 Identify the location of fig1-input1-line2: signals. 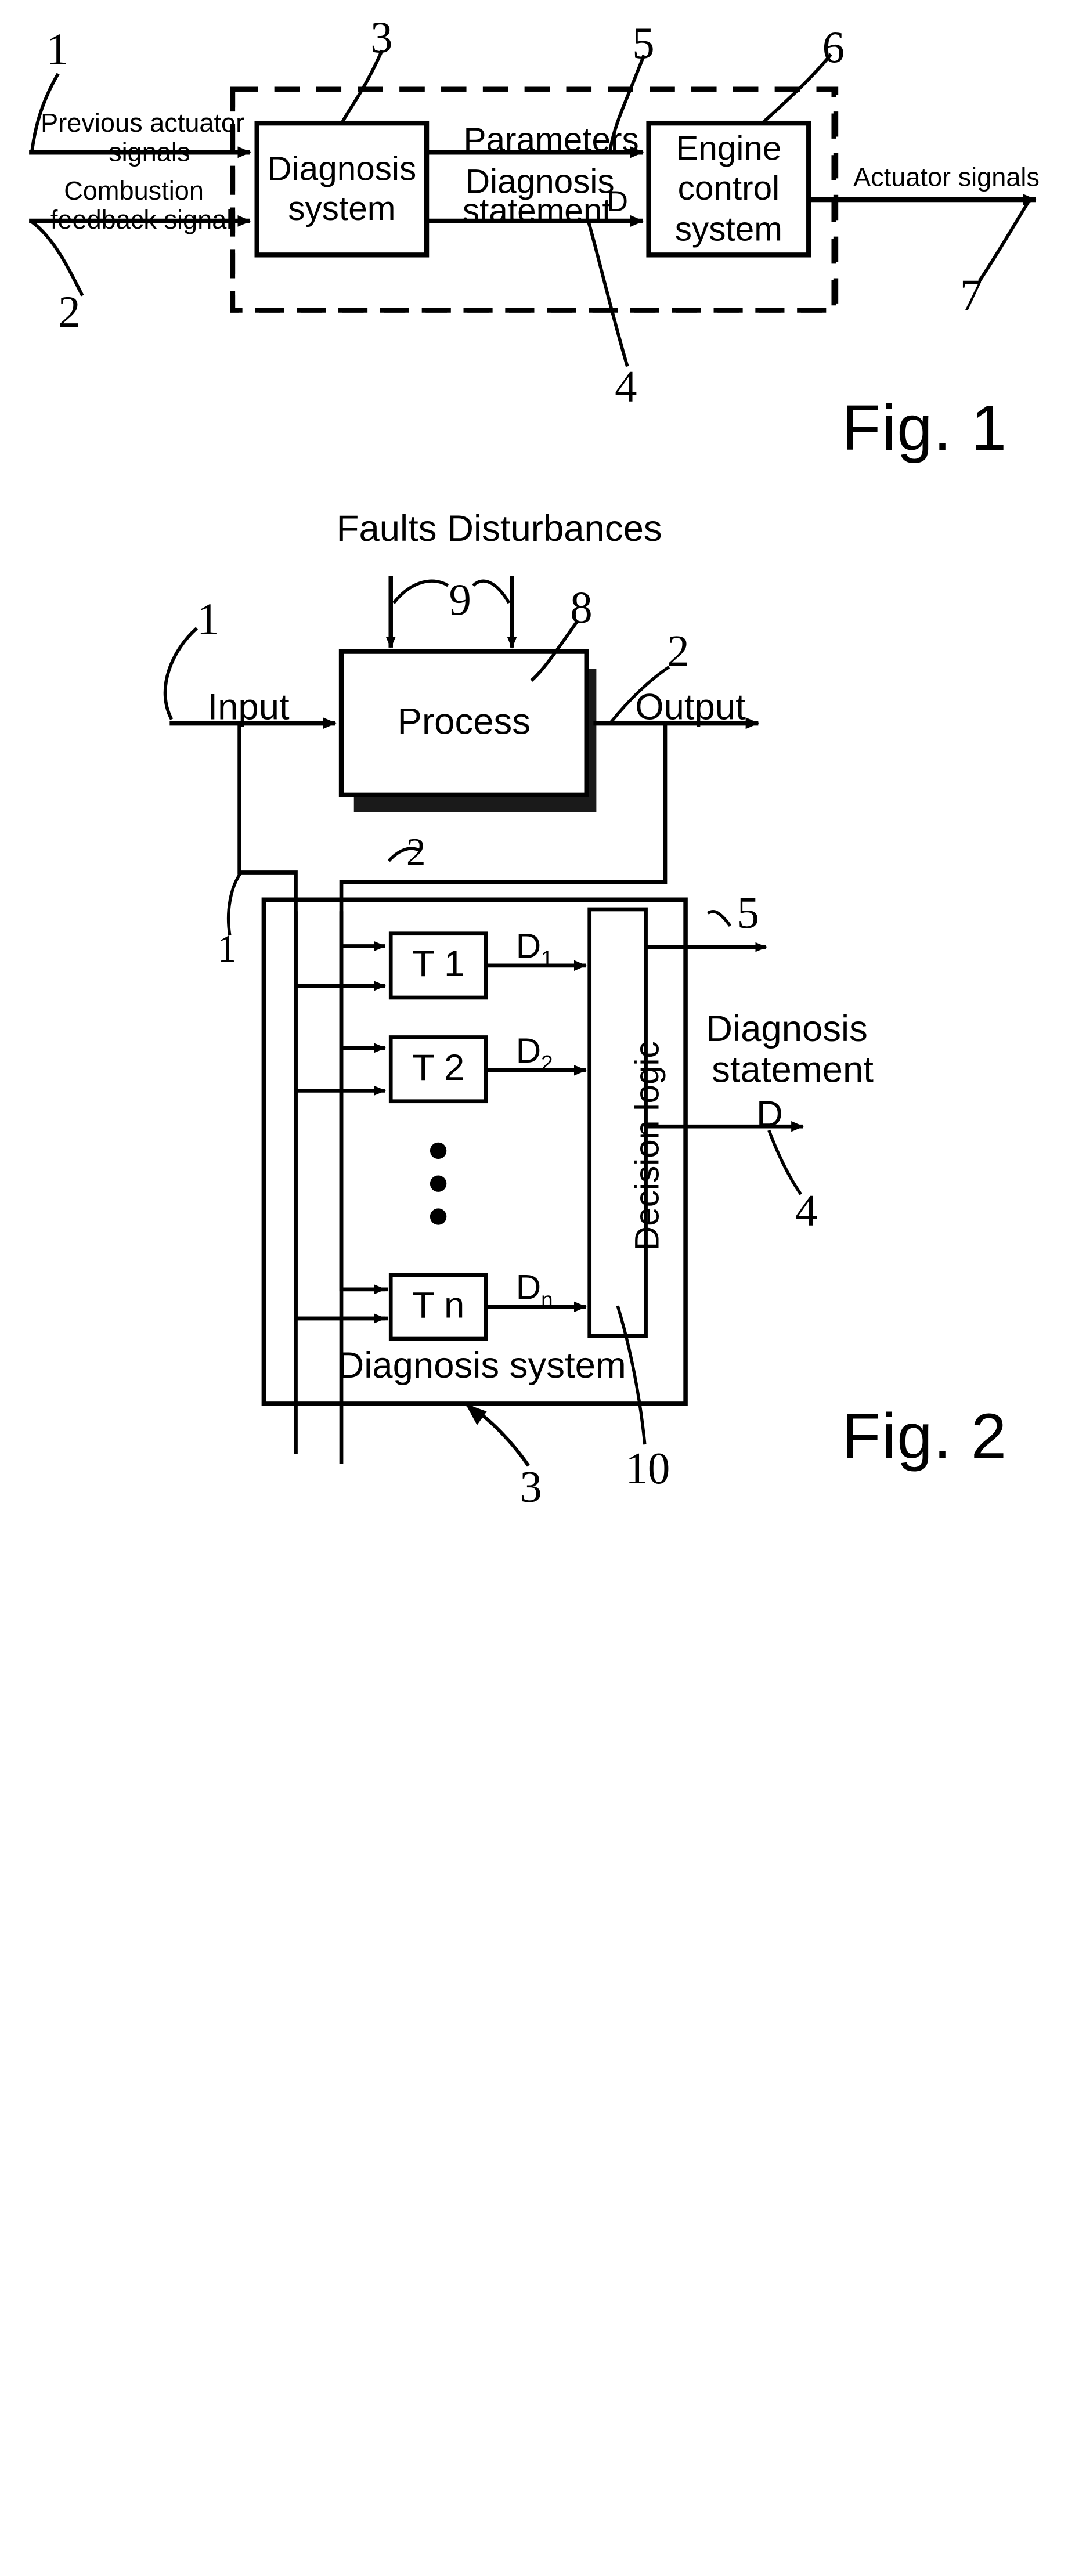
(149, 152).